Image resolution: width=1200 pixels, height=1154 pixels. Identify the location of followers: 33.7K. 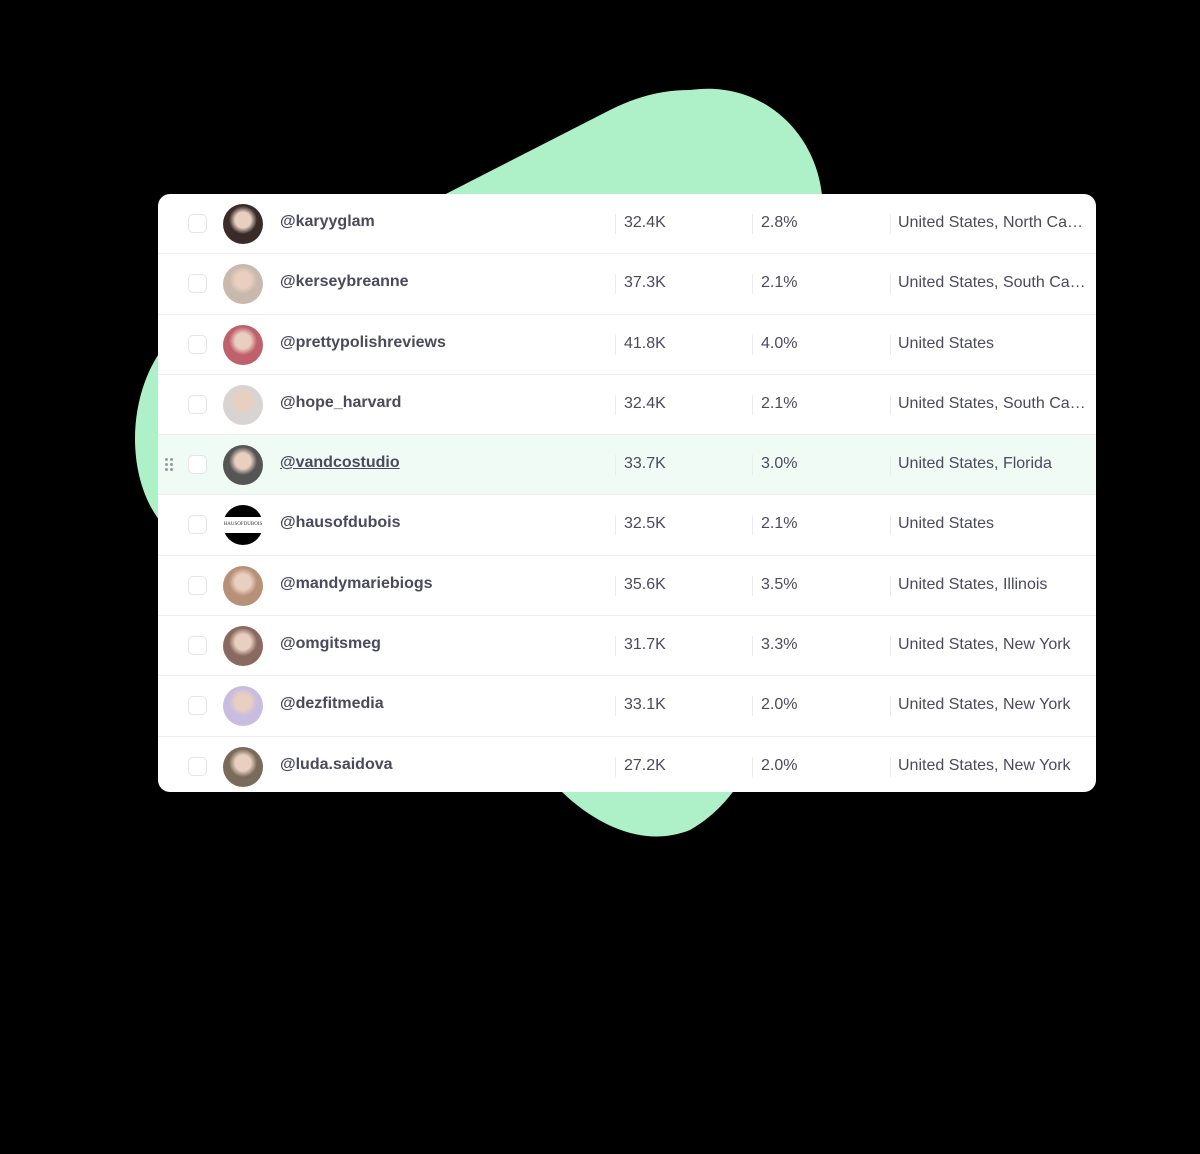
(645, 464).